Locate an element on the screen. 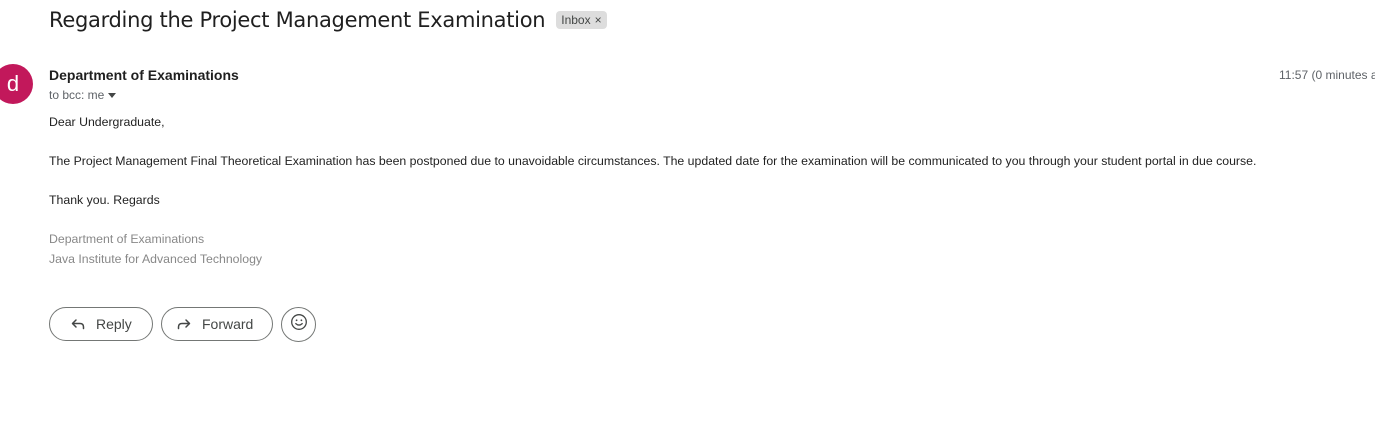  sender-avatar: d is located at coordinates (16, 84).